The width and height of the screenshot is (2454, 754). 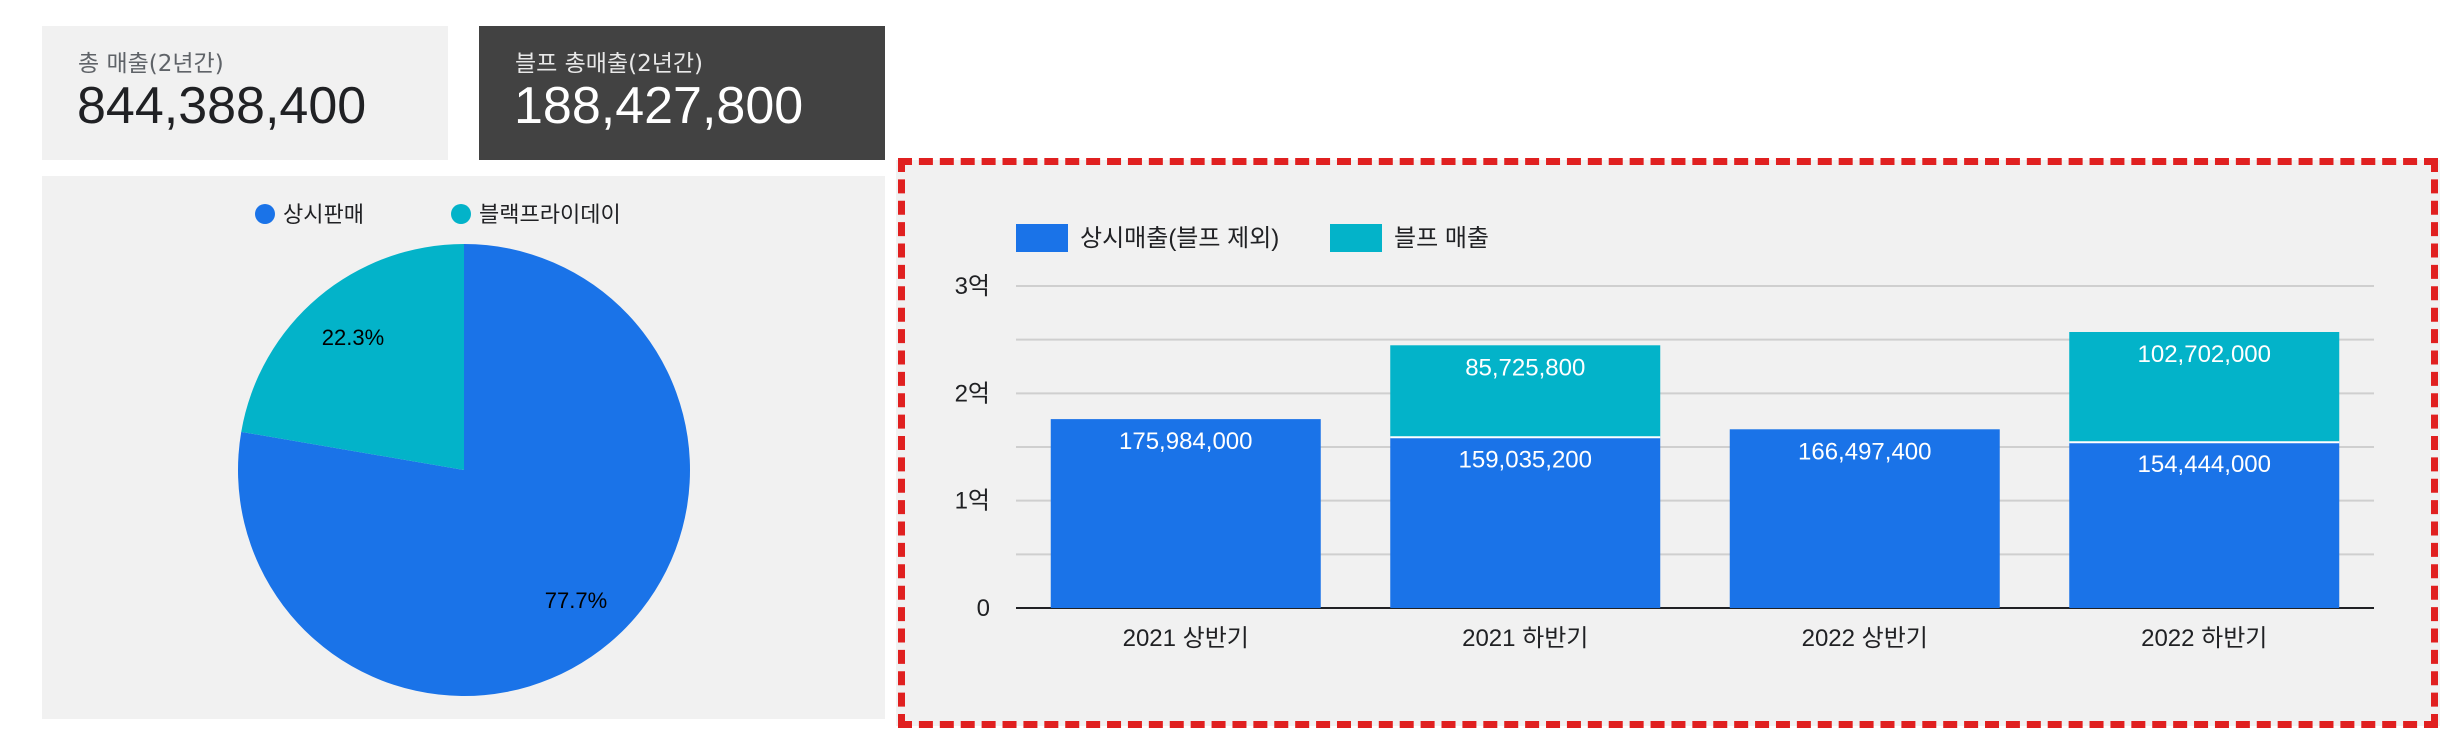 What do you see at coordinates (972, 501) in the screenshot?
I see `y-tick-label: 1억` at bounding box center [972, 501].